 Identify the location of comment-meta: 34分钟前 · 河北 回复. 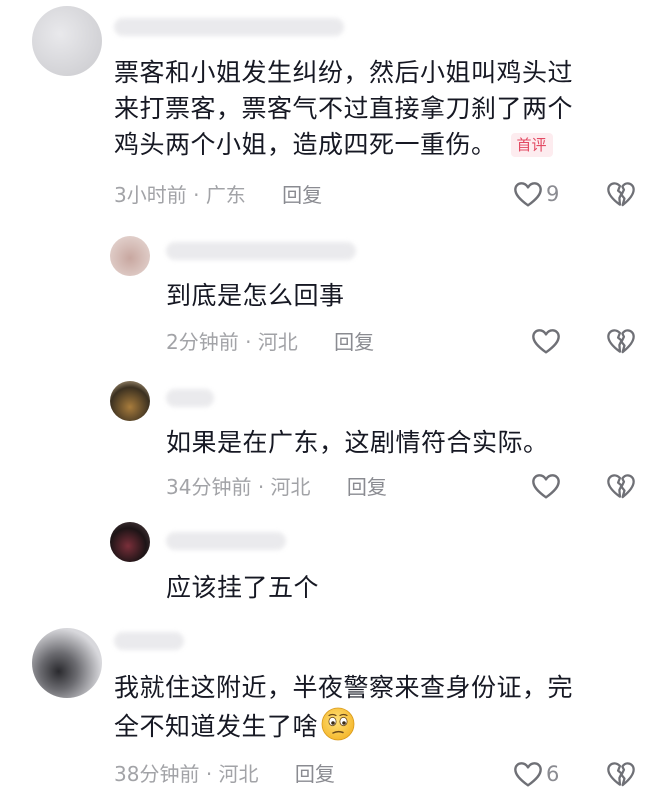
(276, 487).